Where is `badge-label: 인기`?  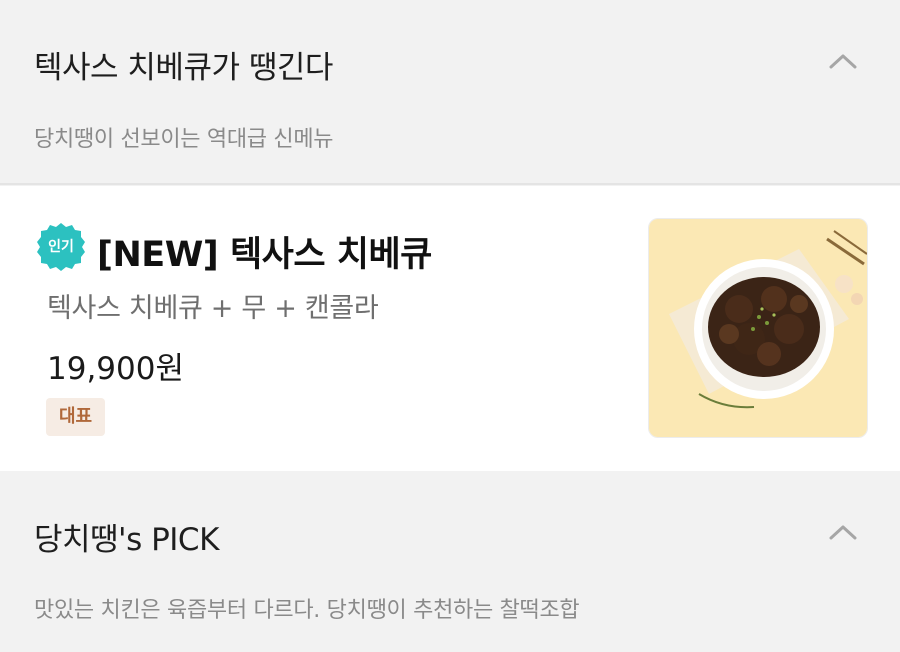 badge-label: 인기 is located at coordinates (61, 247).